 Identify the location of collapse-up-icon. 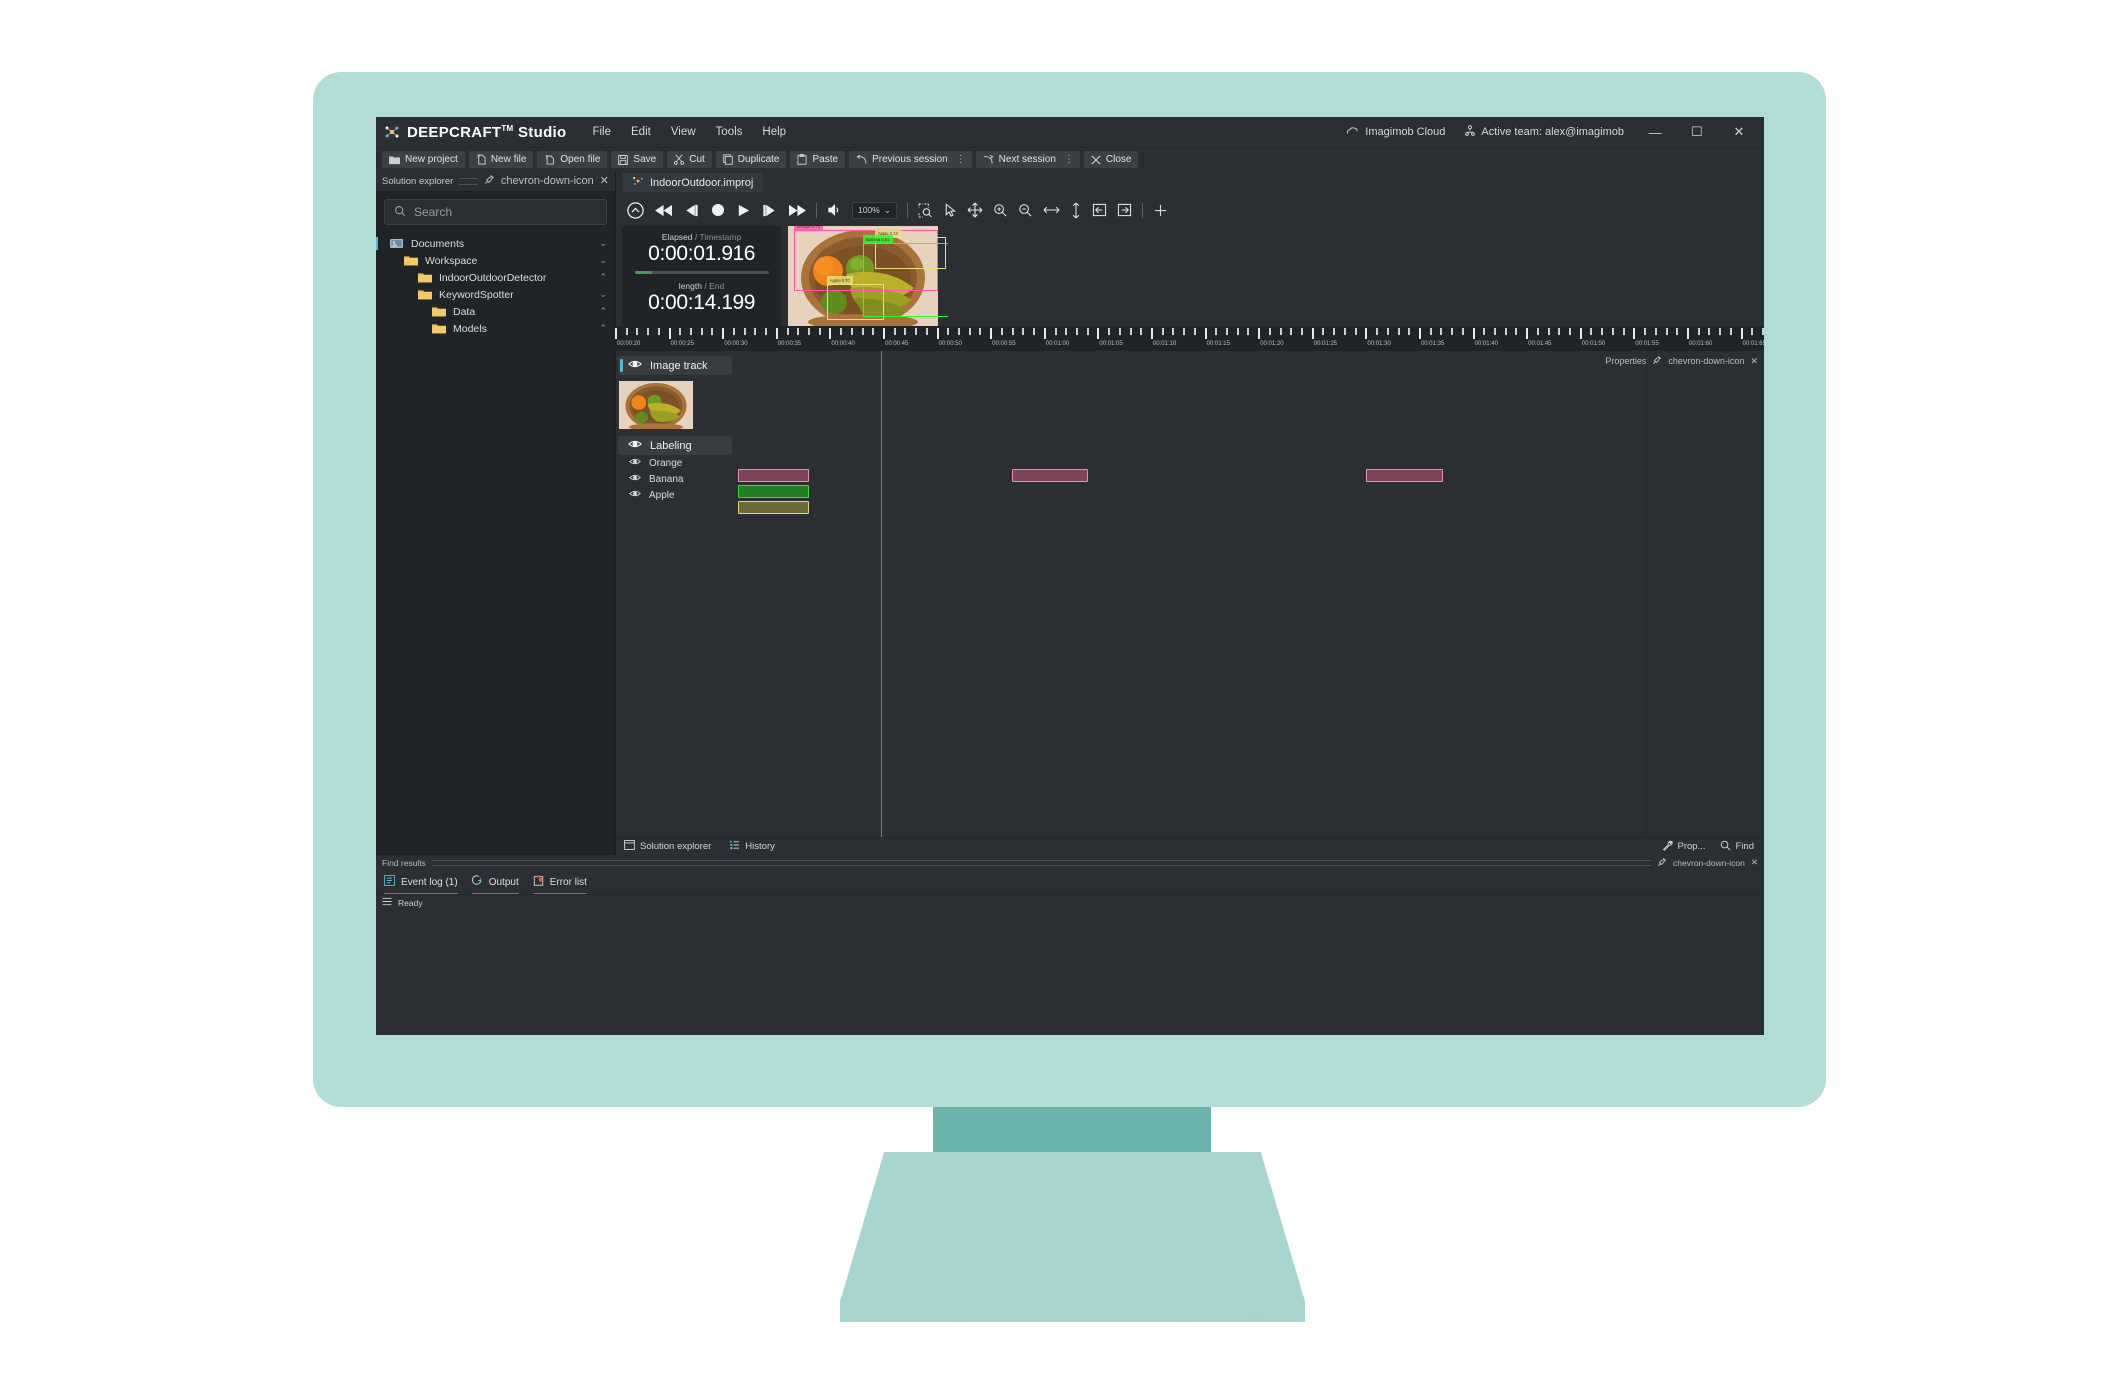
(635, 210).